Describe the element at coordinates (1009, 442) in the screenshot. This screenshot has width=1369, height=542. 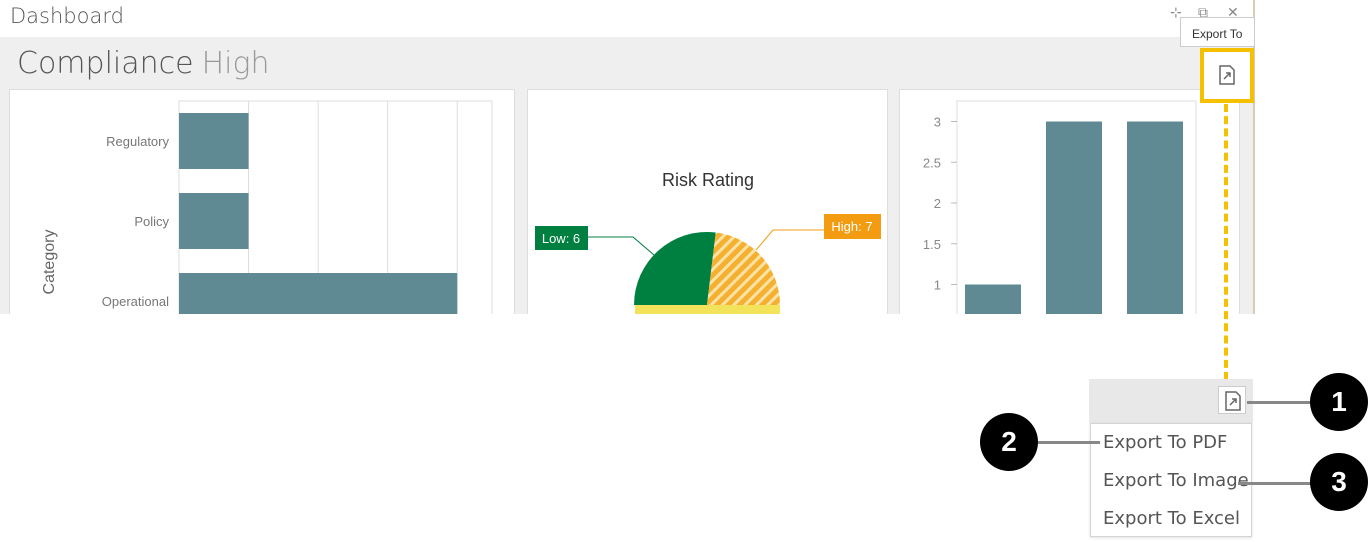
I see `callout-2: 2` at that location.